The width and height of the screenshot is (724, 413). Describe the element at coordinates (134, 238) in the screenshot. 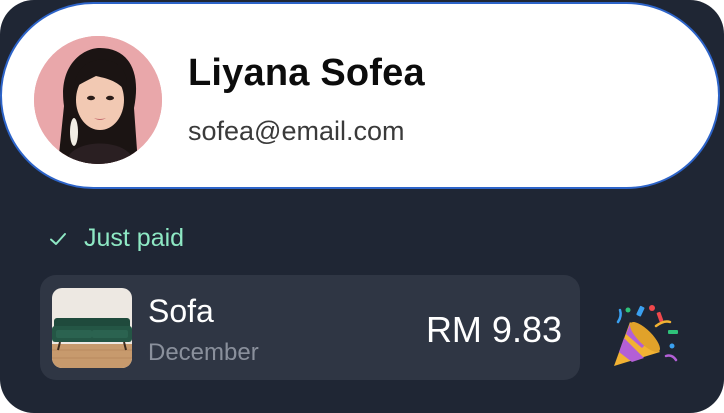

I see `status-label: Just paid` at that location.